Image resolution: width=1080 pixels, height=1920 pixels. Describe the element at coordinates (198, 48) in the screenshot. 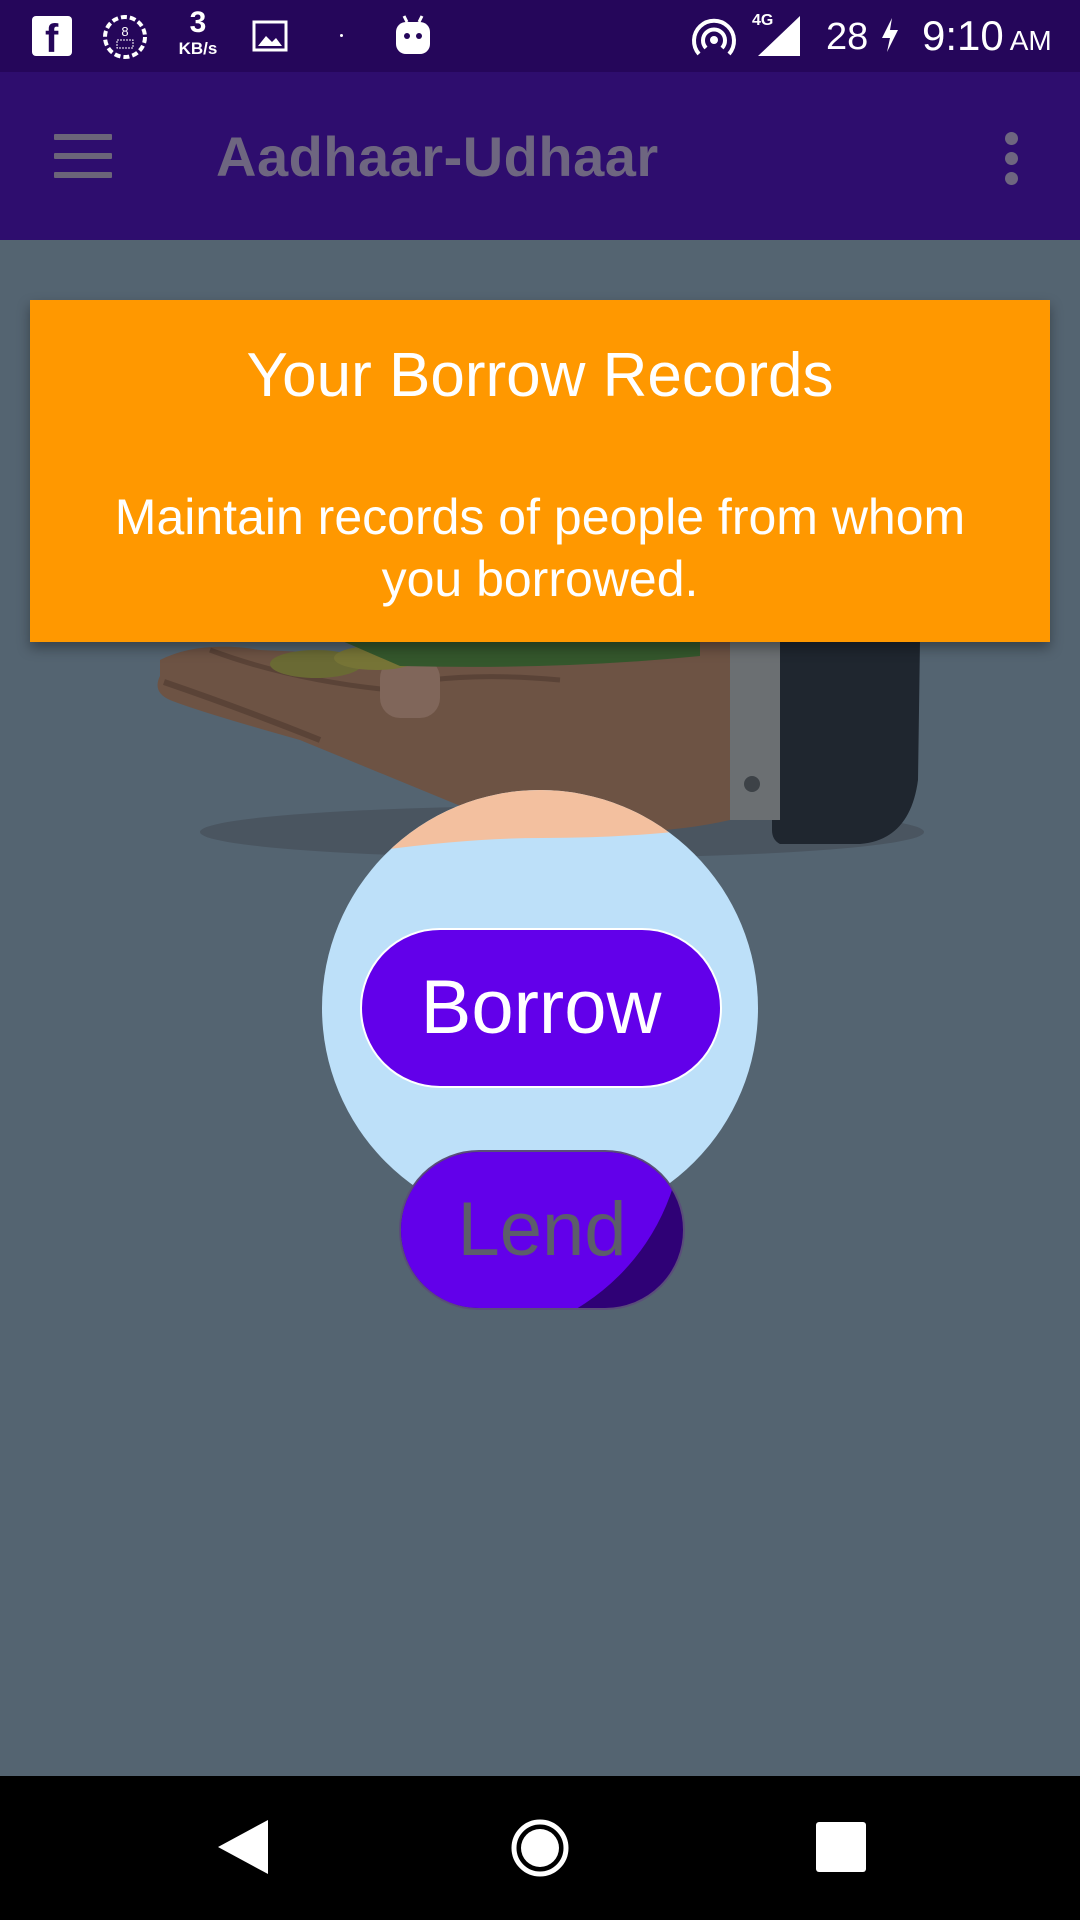

I see `network-speed-unit: KB/s` at that location.